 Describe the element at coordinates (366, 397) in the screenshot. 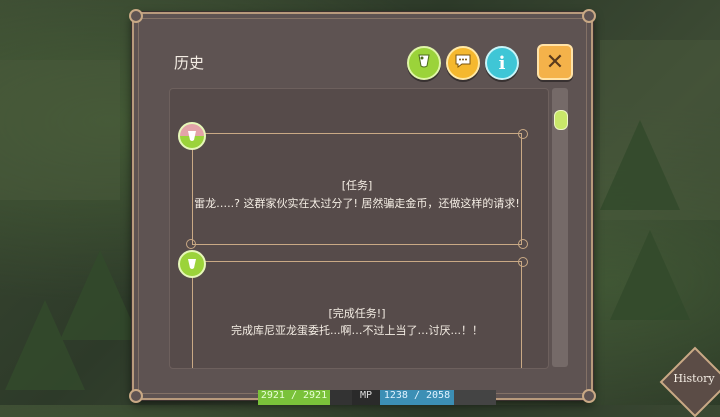

I see `mp-label: MP` at that location.